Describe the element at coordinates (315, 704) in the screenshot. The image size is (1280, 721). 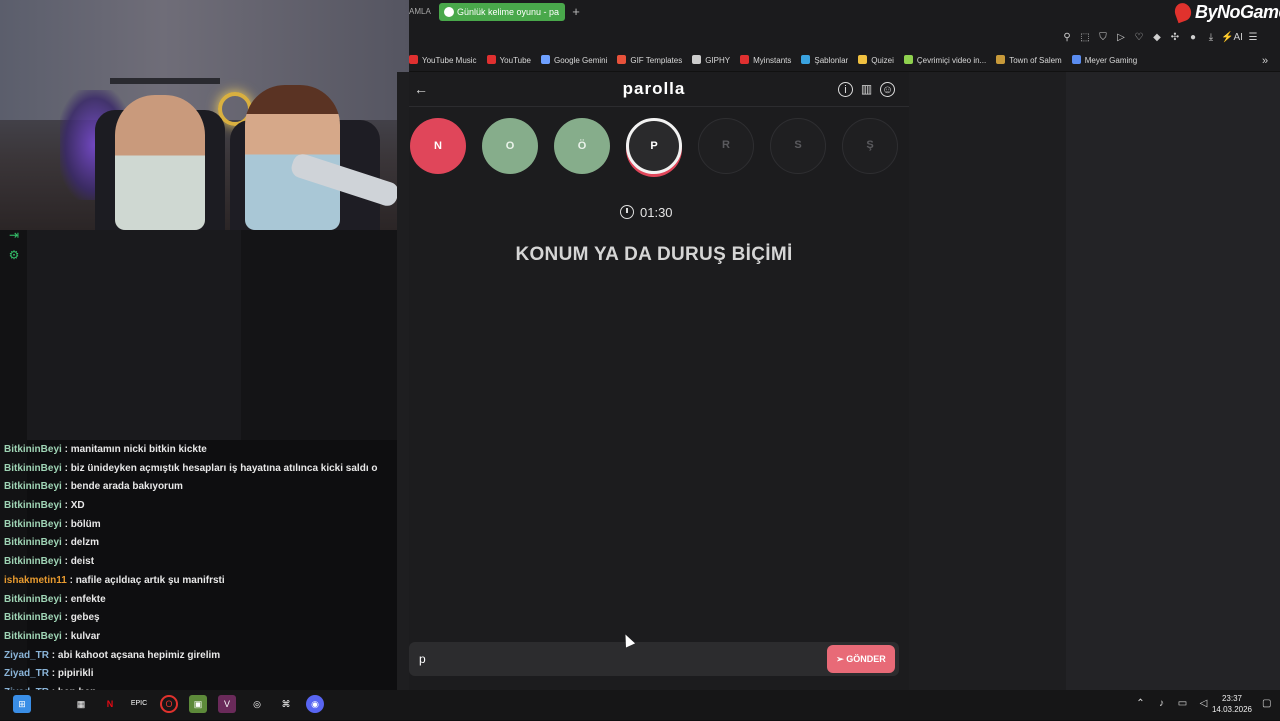
I see `discord-icon: ◉` at that location.